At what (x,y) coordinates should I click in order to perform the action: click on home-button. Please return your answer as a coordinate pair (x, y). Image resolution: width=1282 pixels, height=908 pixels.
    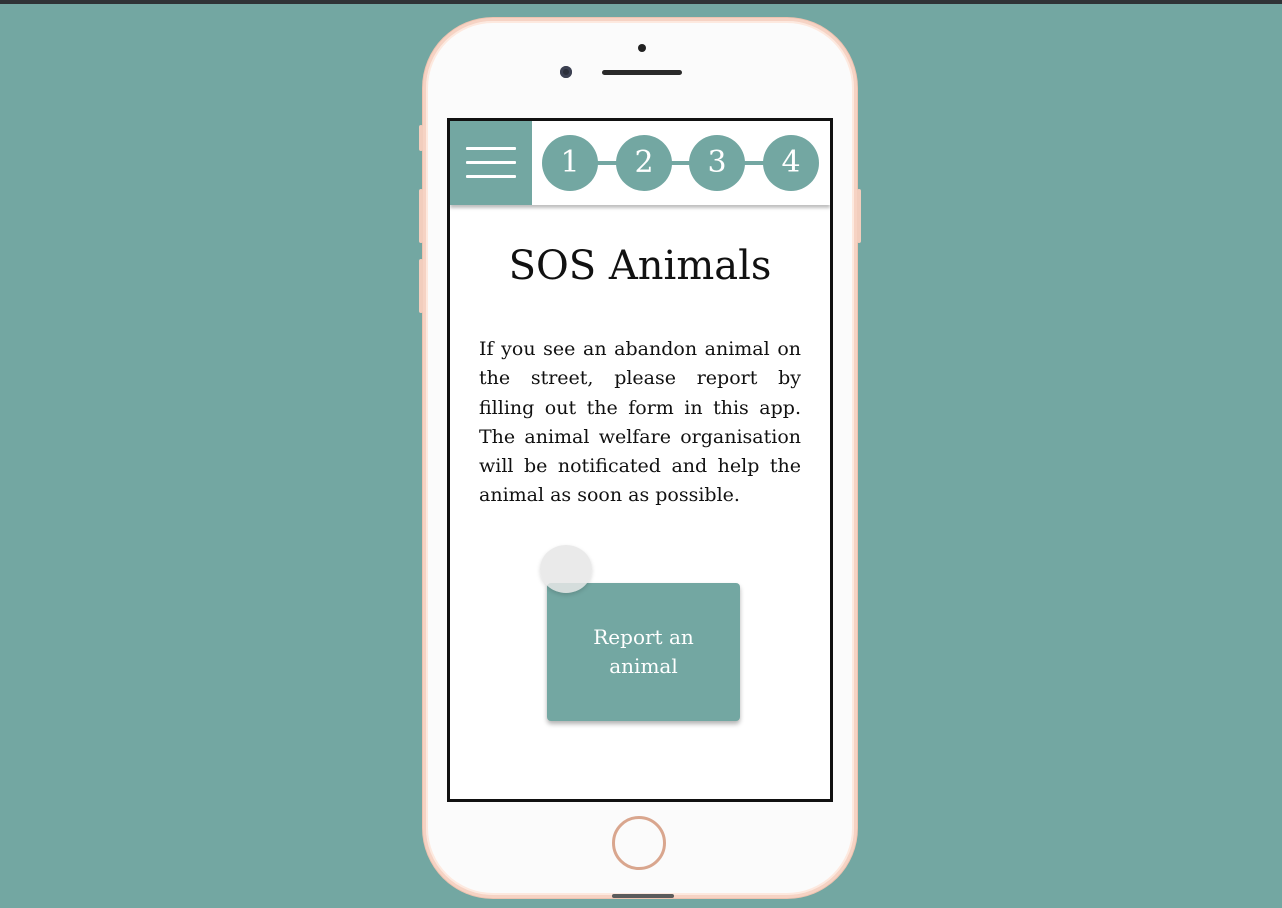
    Looking at the image, I should click on (639, 843).